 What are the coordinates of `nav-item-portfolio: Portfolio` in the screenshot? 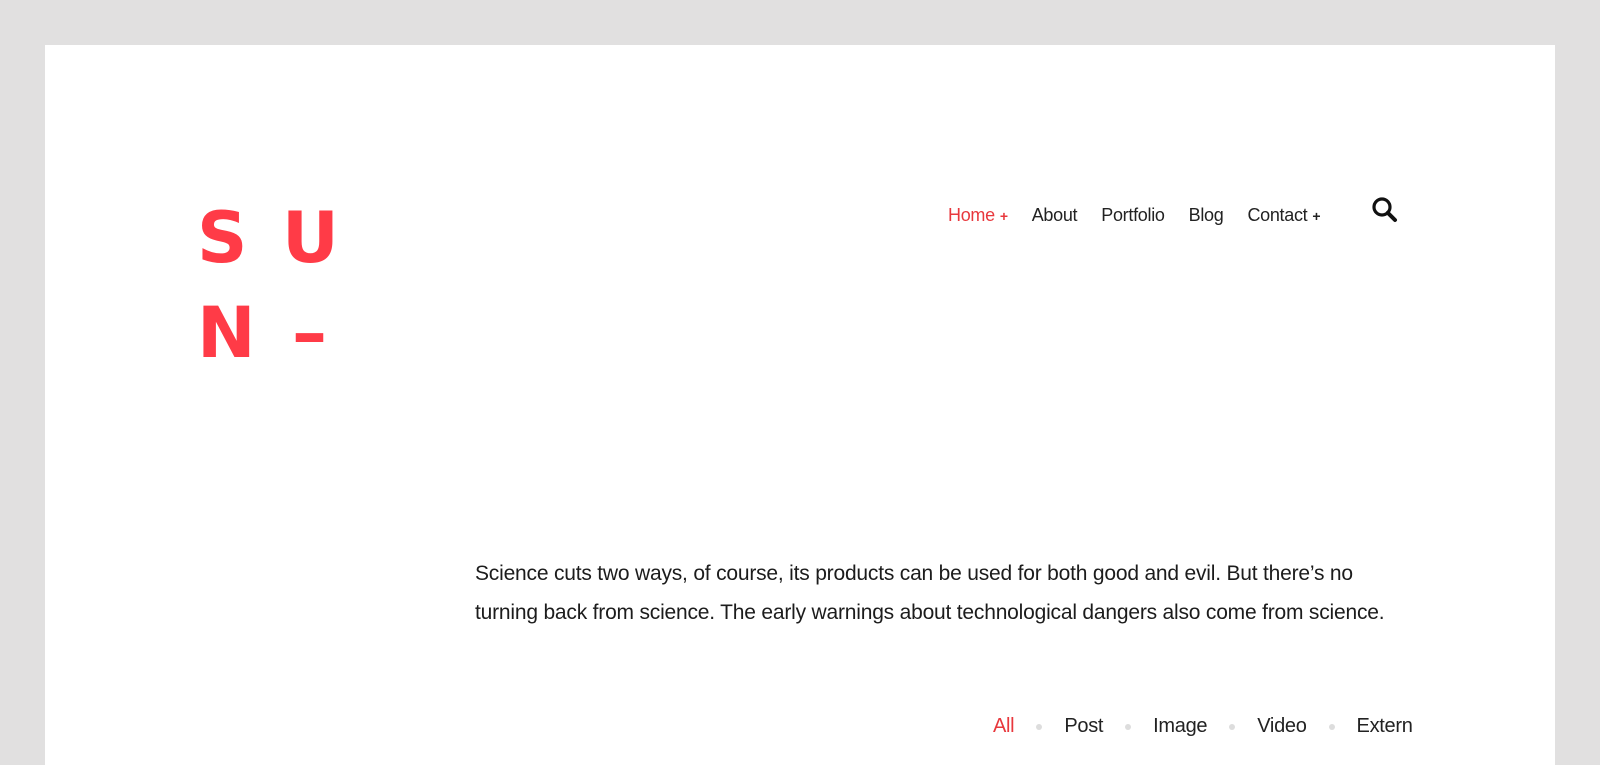 It's located at (1133, 215).